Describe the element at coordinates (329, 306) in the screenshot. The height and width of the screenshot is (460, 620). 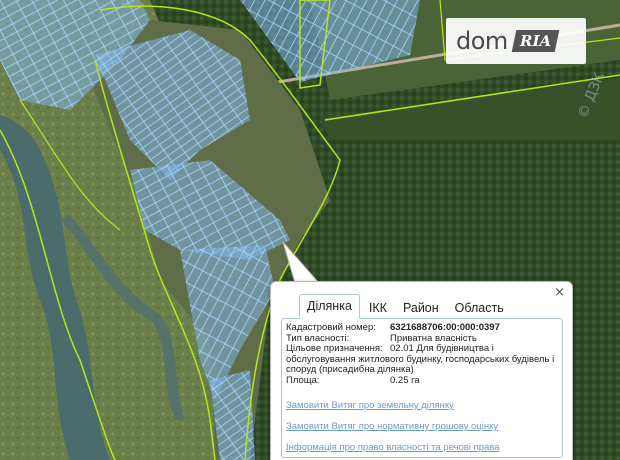
I see `tab-parcel: Ділянка` at that location.